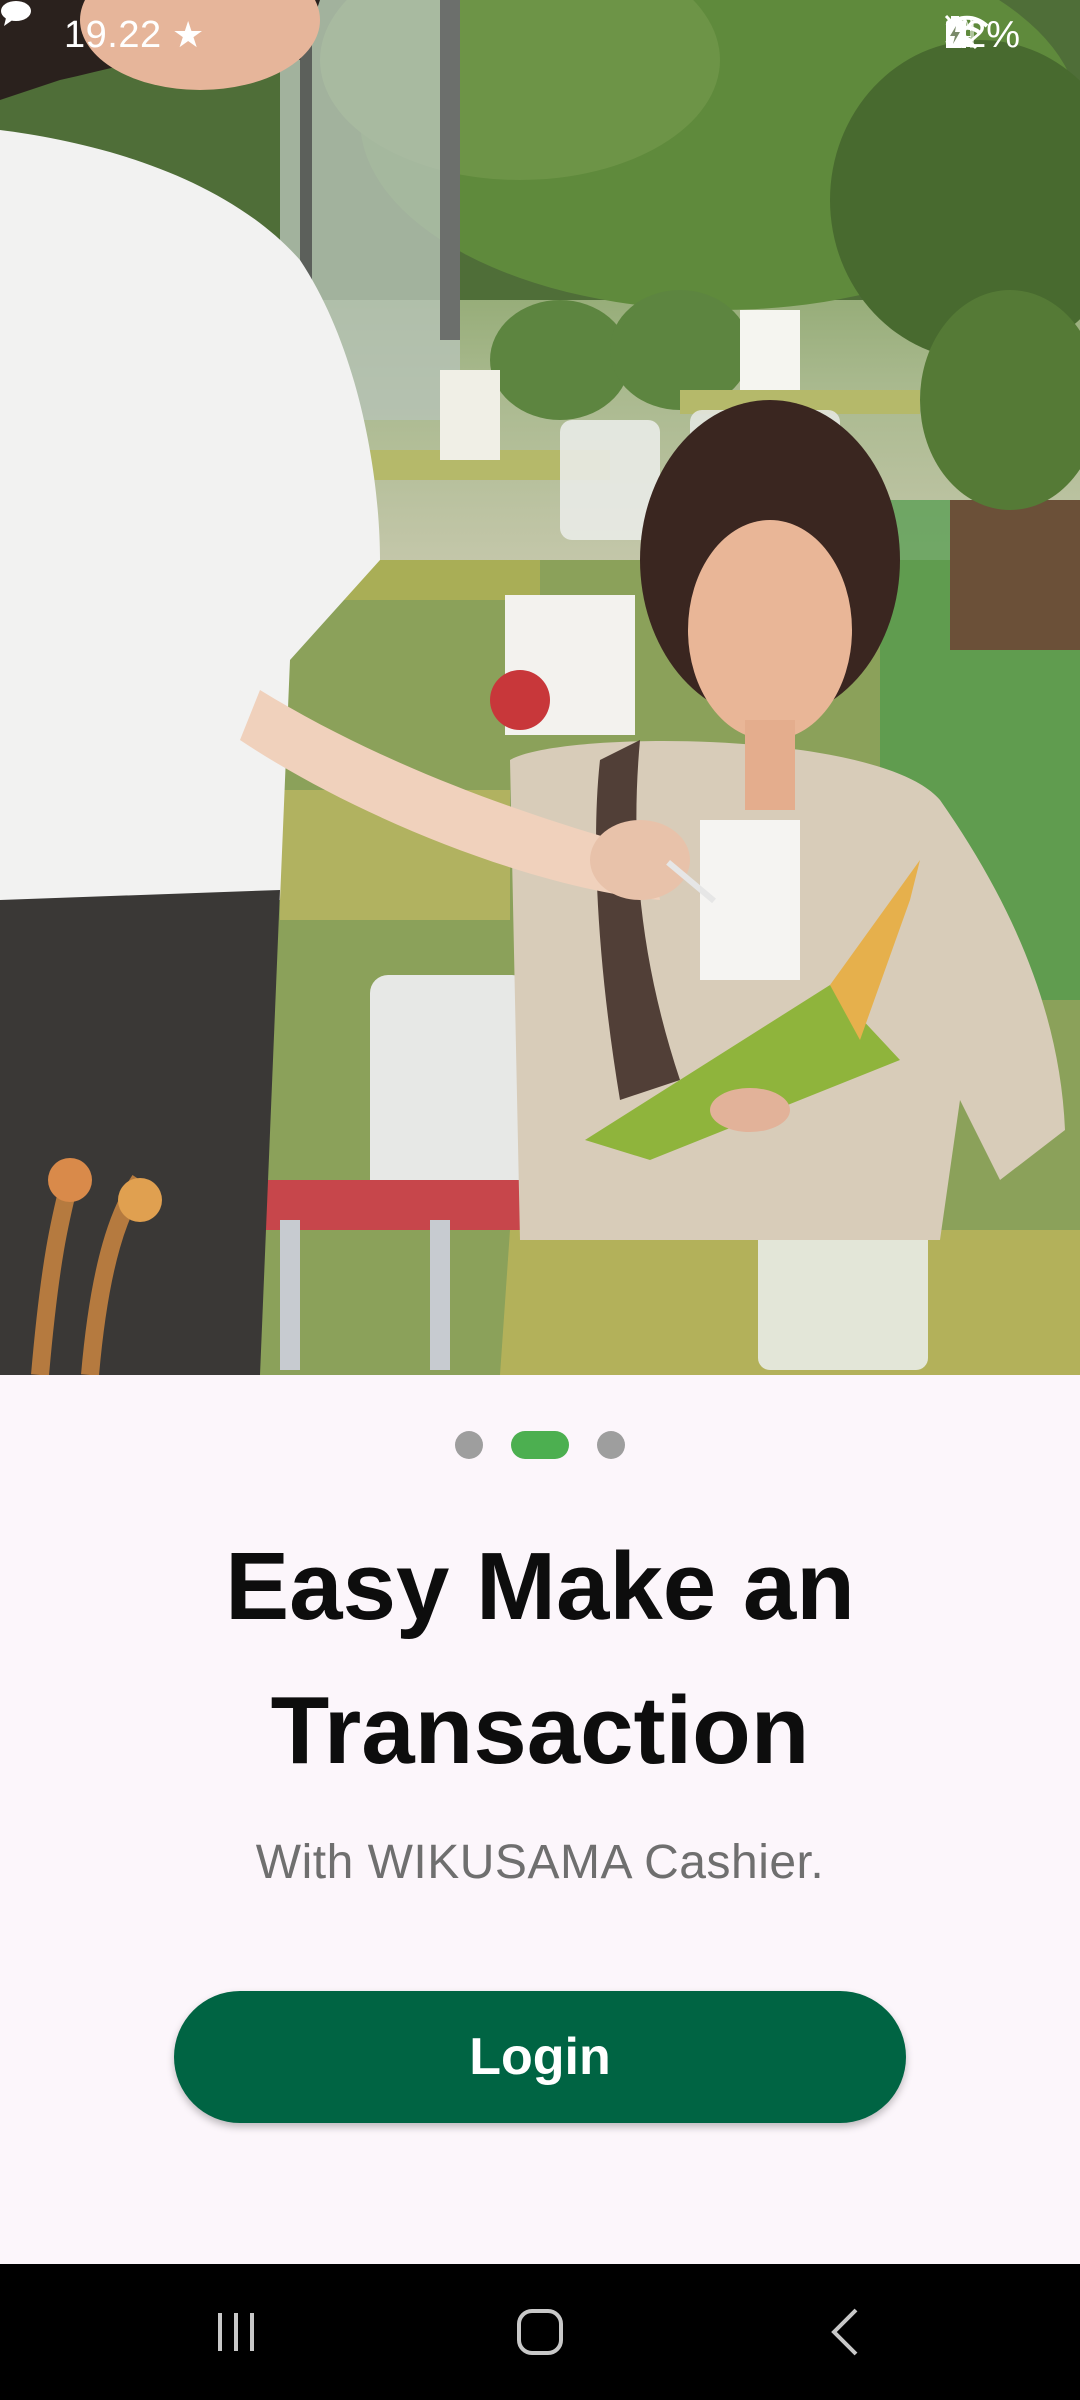 The image size is (1080, 2400). I want to click on home-button, so click(540, 2332).